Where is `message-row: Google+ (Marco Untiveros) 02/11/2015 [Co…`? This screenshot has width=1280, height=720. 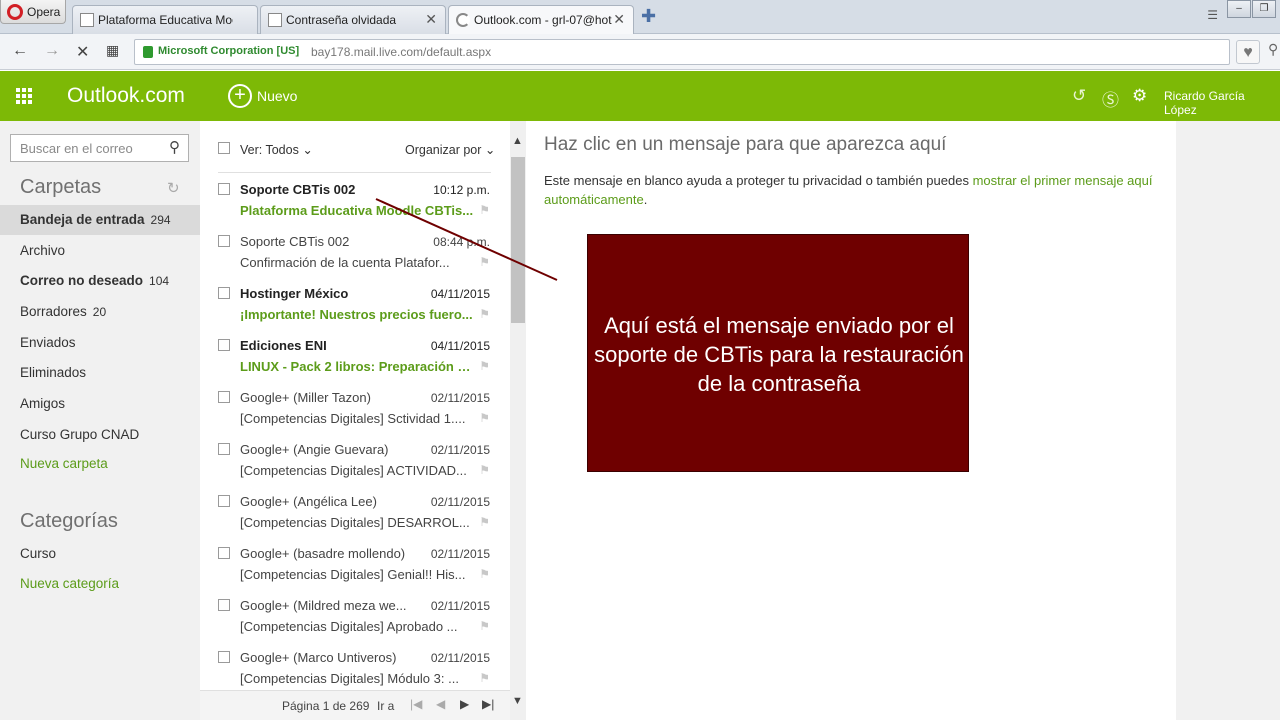 message-row: Google+ (Marco Untiveros) 02/11/2015 [Co… is located at coordinates (355, 667).